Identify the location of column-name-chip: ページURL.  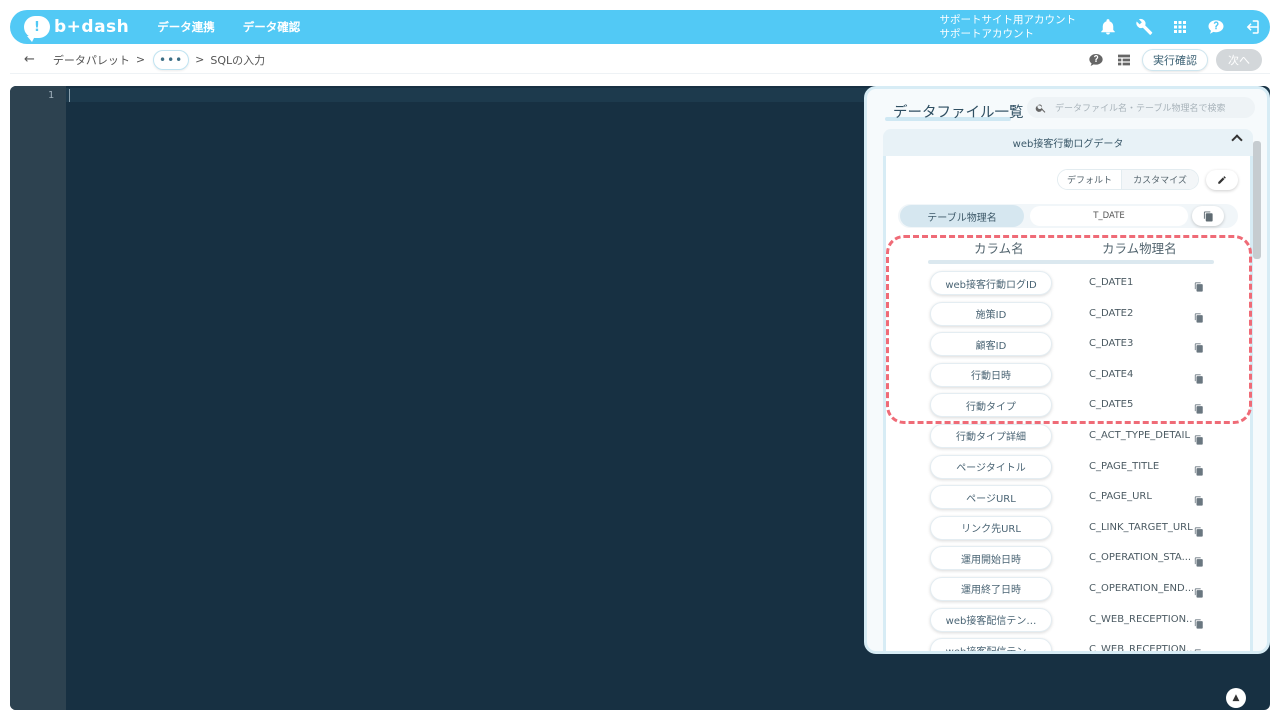
(991, 497).